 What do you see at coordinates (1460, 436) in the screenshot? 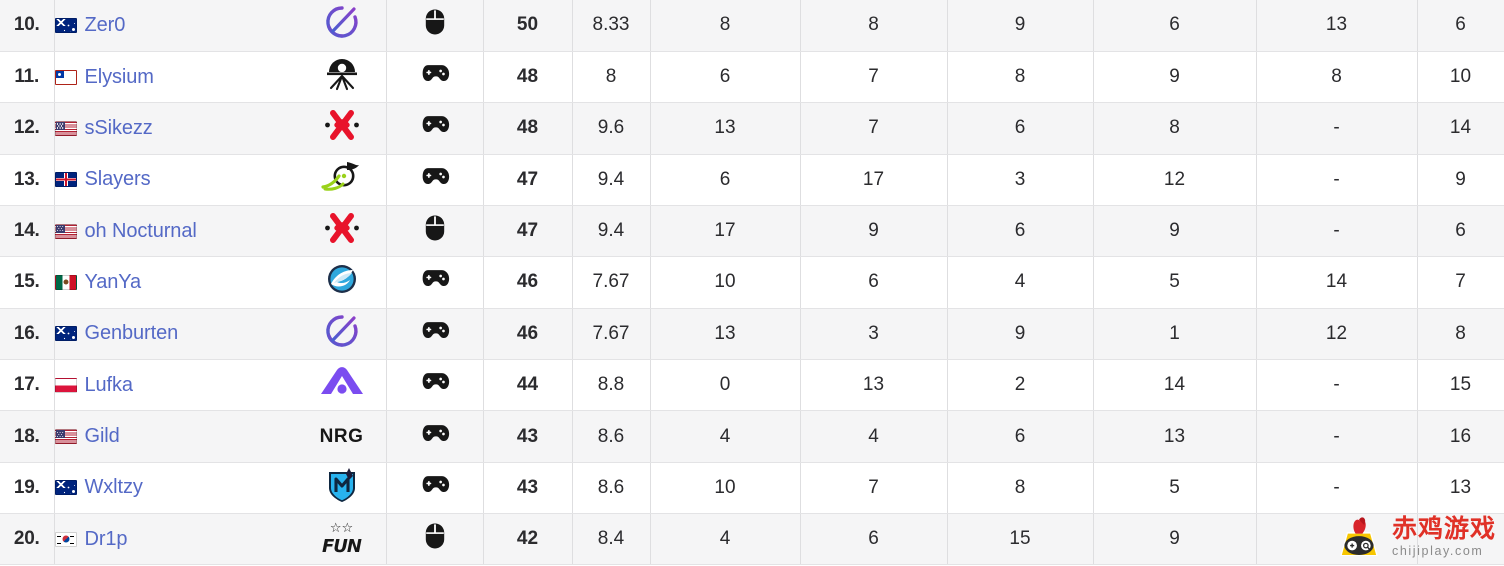
I see `game6-cell: 16` at bounding box center [1460, 436].